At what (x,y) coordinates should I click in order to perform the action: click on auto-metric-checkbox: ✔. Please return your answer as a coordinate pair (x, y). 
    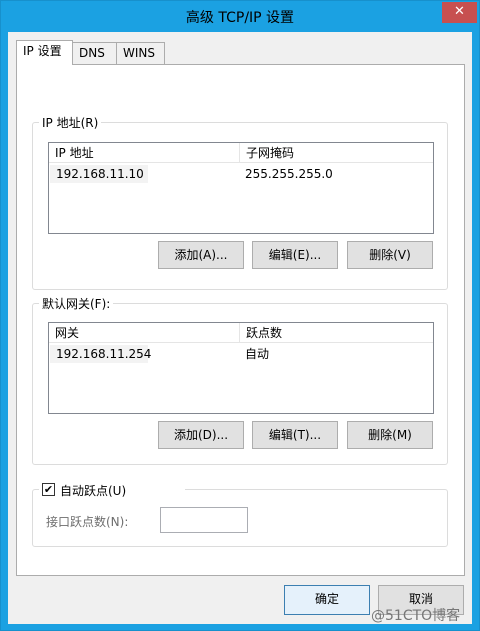
    Looking at the image, I should click on (48, 489).